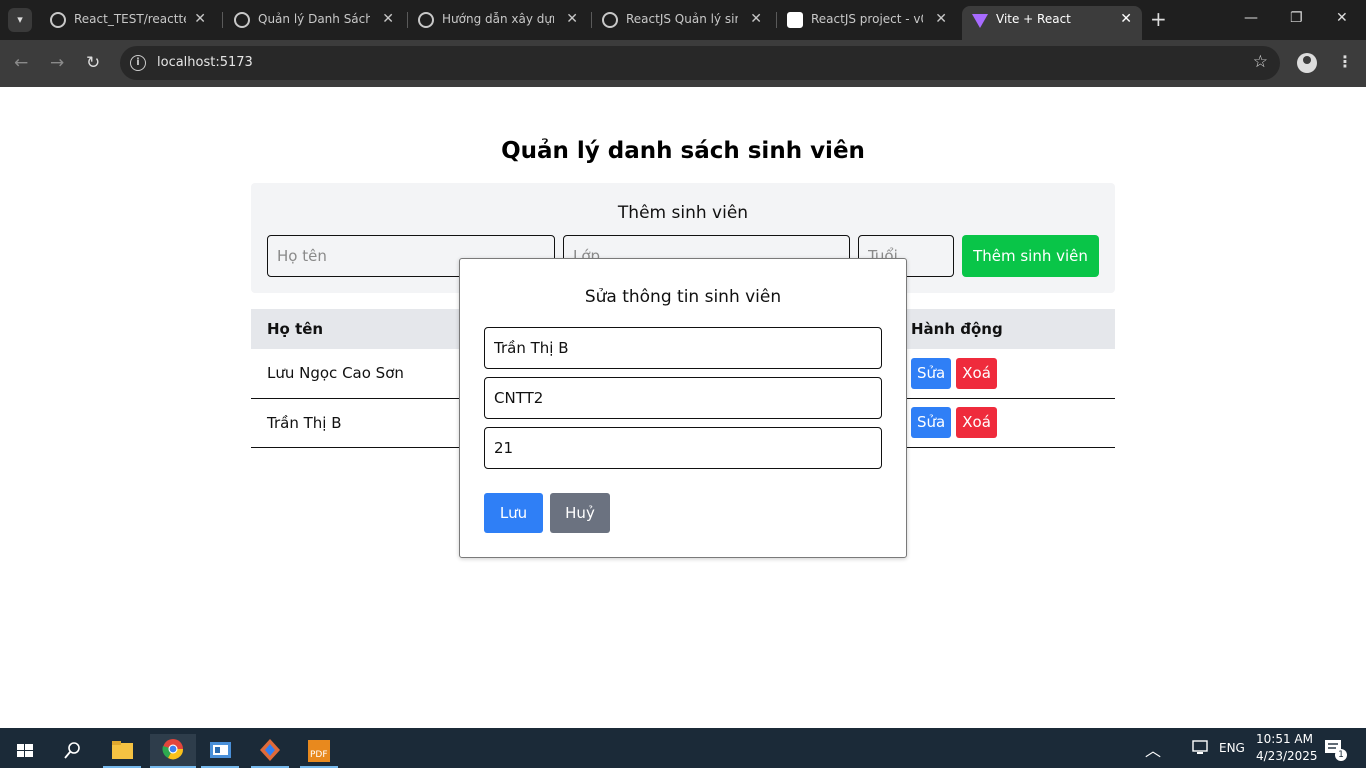  Describe the element at coordinates (21, 63) in the screenshot. I see `back-icon: ←` at that location.